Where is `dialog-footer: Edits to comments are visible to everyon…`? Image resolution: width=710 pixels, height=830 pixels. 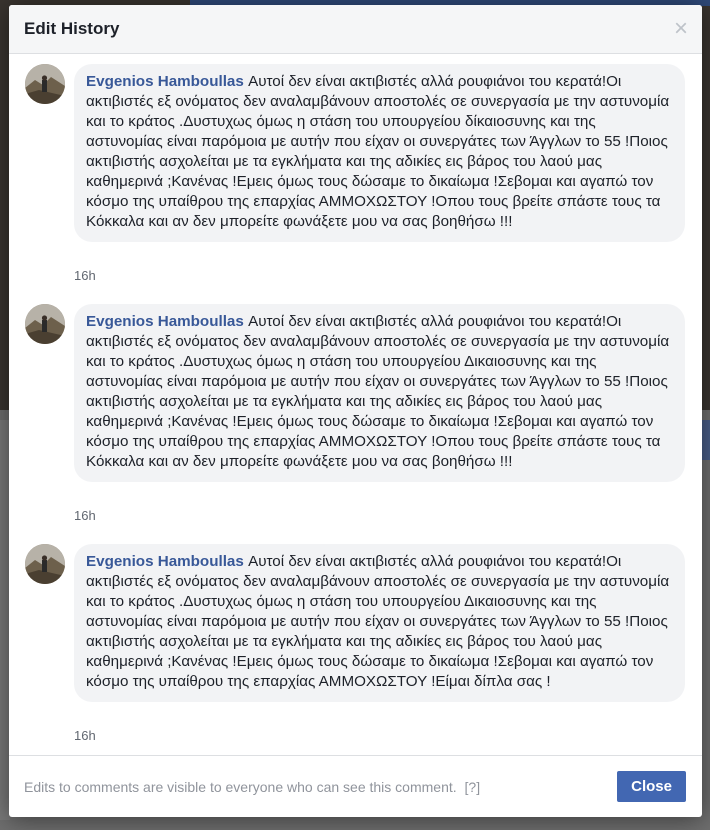 dialog-footer: Edits to comments are visible to everyon… is located at coordinates (355, 786).